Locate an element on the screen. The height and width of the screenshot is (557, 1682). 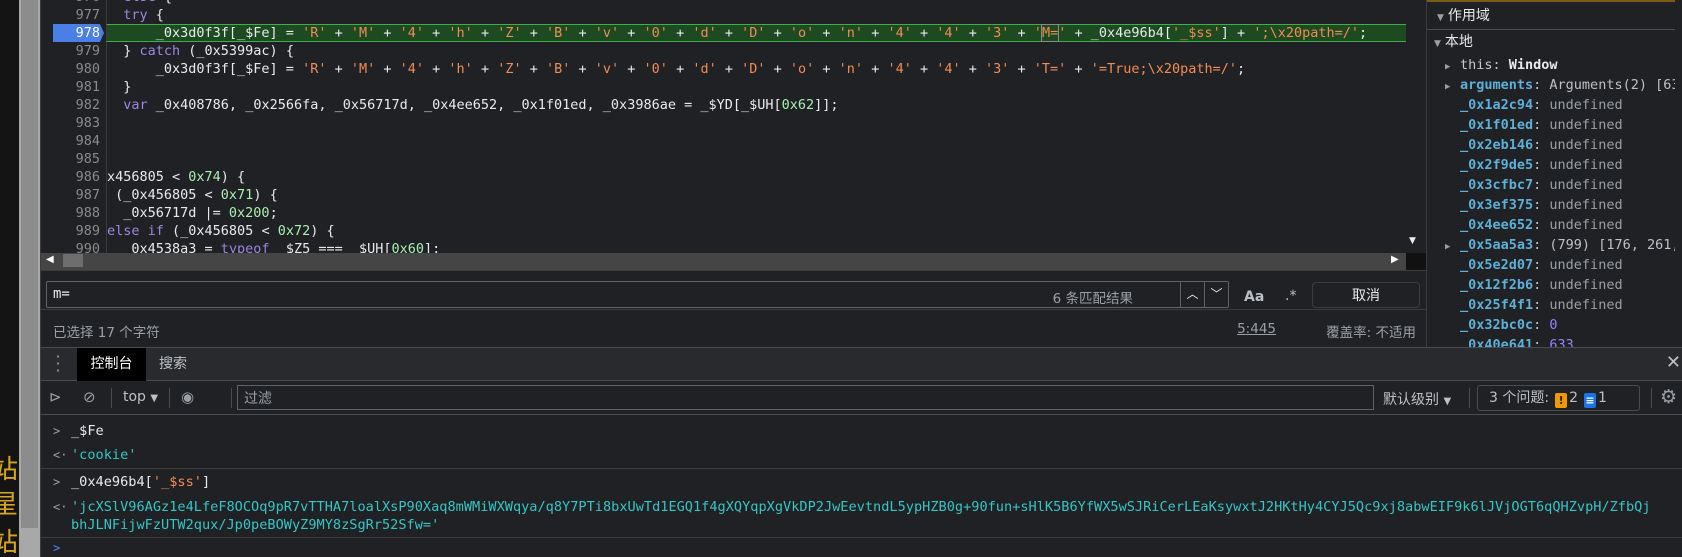
code-line: 983 is located at coordinates (731, 123).